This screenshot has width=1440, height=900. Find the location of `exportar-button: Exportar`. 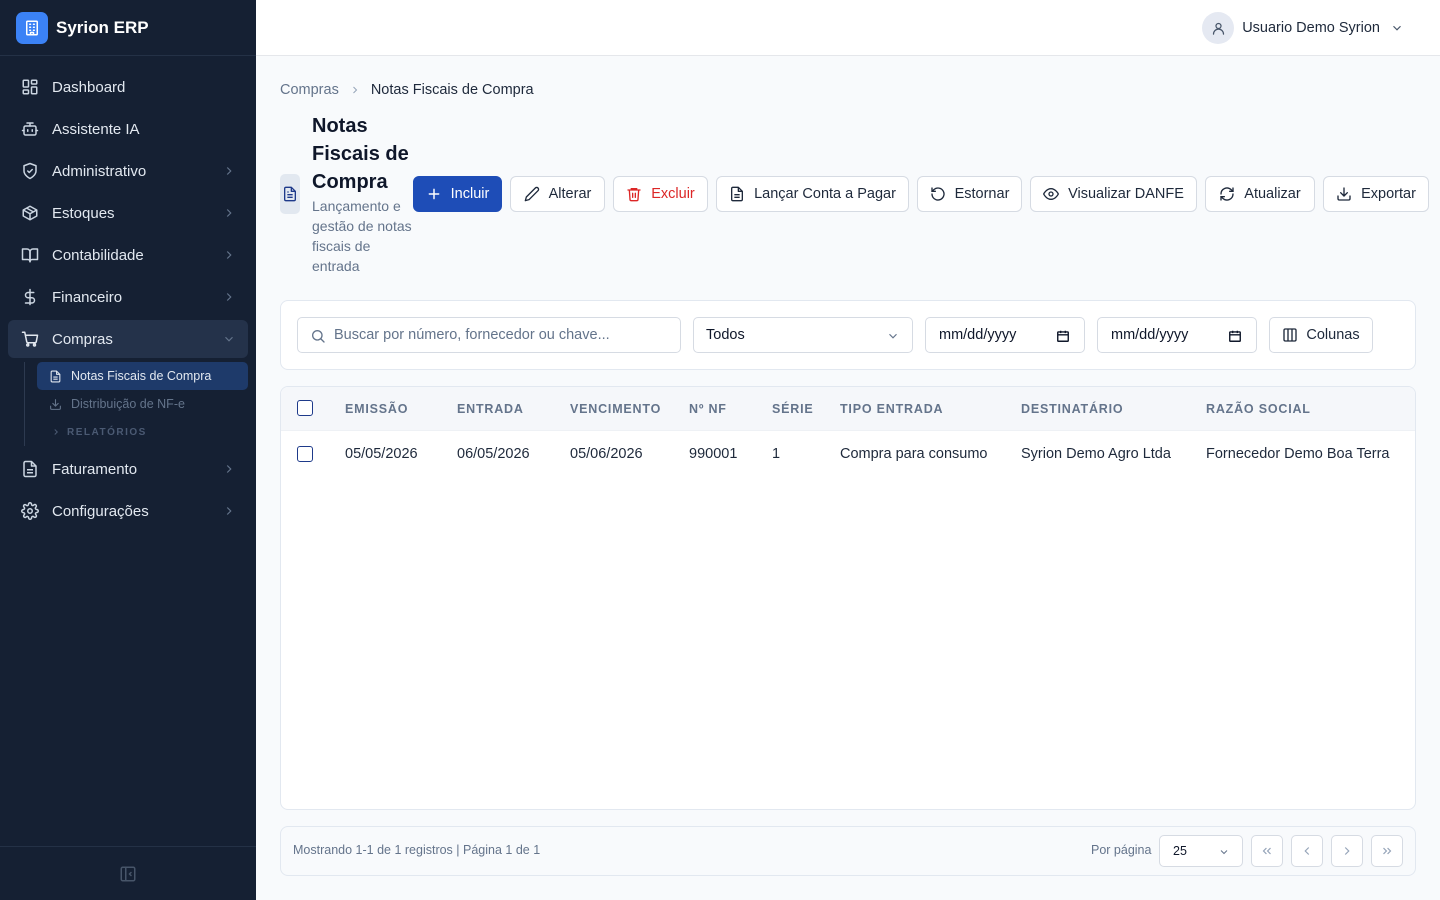

exportar-button: Exportar is located at coordinates (1376, 194).